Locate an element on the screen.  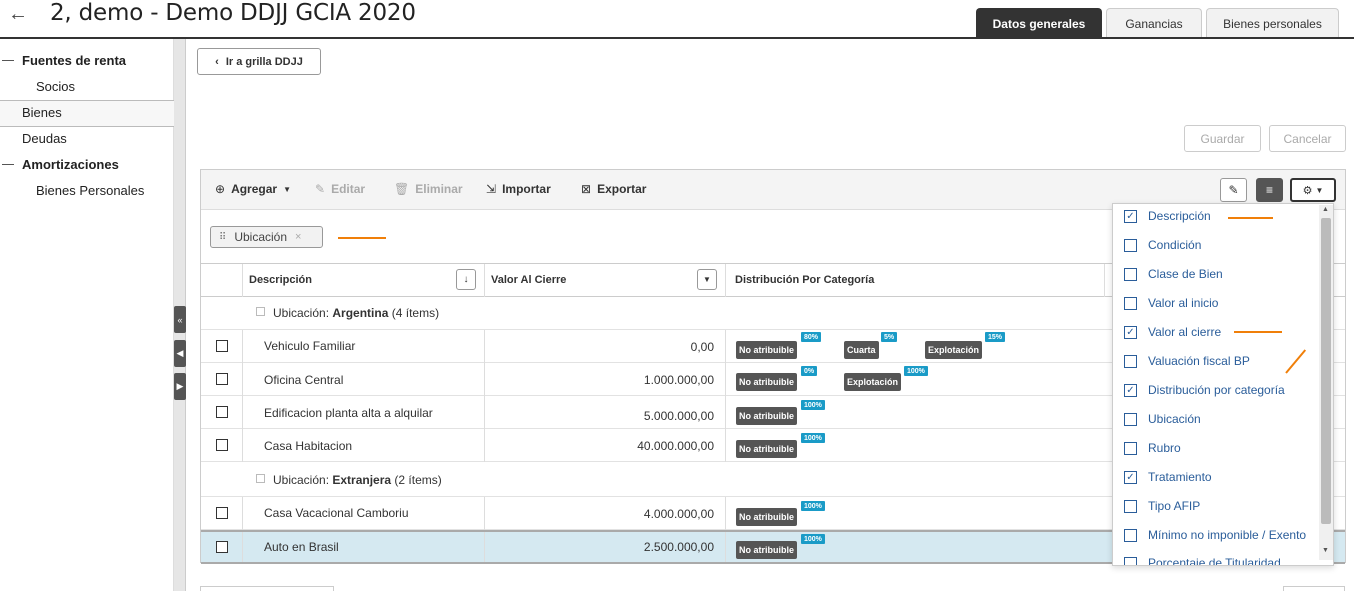
column-option-condicion: Condición is located at coordinates (1162, 245).